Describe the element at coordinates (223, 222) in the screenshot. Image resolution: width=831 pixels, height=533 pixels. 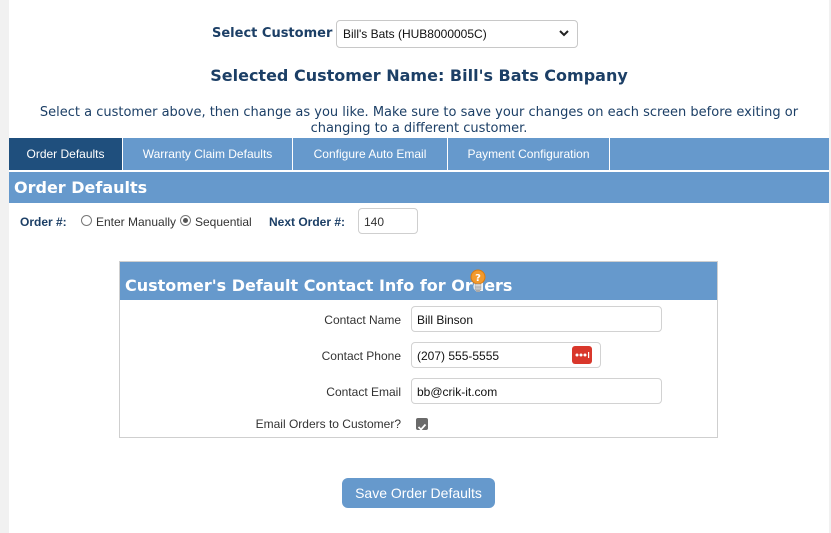
I see `radio-sequential-label: Sequential` at that location.